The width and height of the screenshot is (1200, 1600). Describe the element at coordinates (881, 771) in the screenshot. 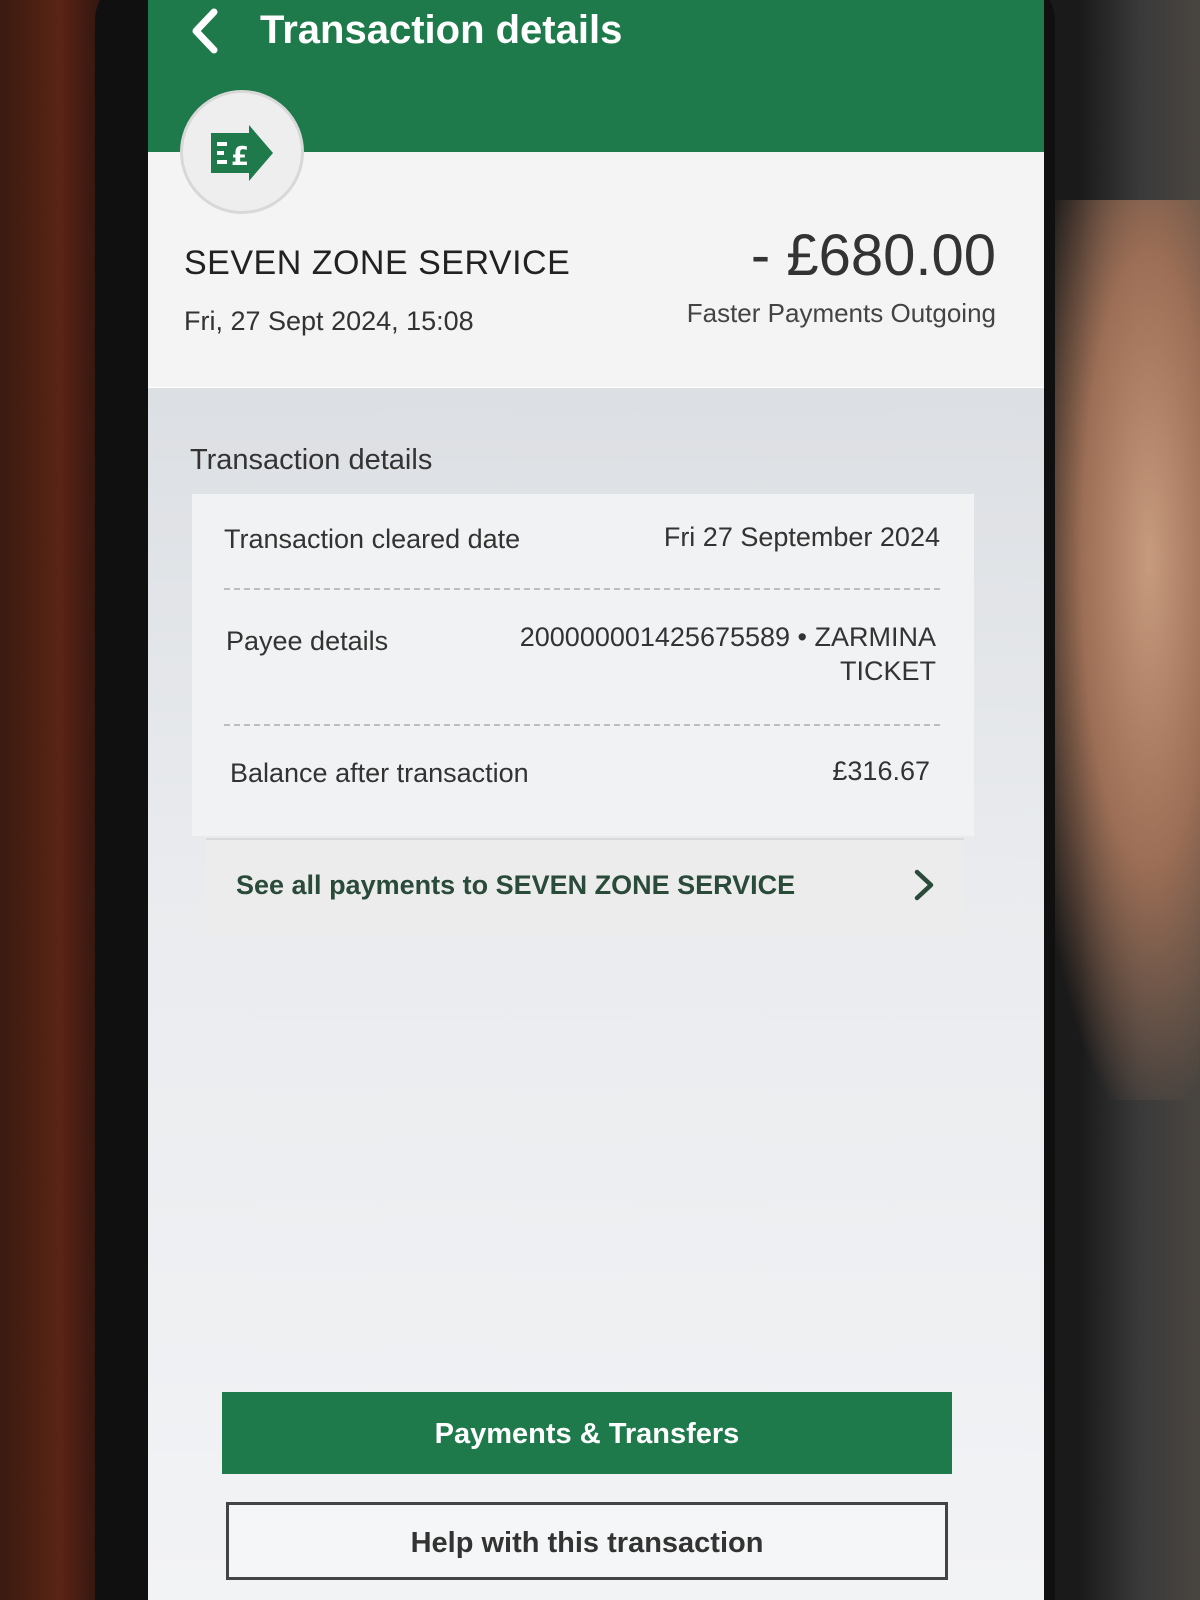

I see `balance-after-value: £316.67` at that location.